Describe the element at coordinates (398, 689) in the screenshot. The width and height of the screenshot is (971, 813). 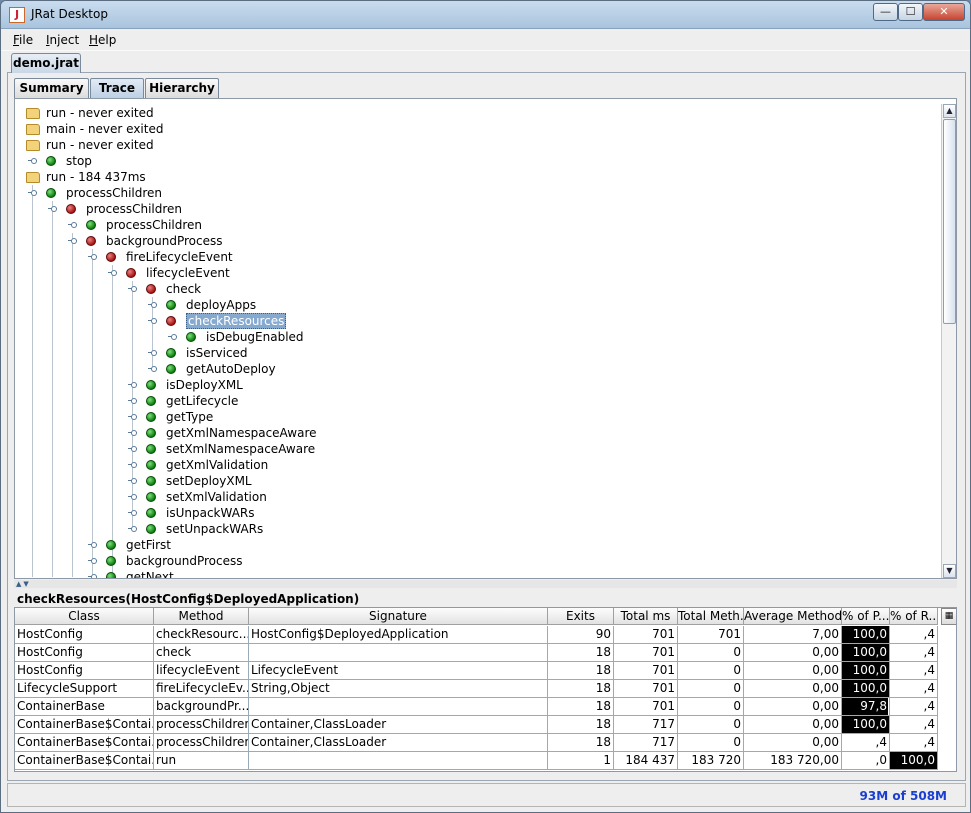
I see `table-cell: String,Object` at that location.